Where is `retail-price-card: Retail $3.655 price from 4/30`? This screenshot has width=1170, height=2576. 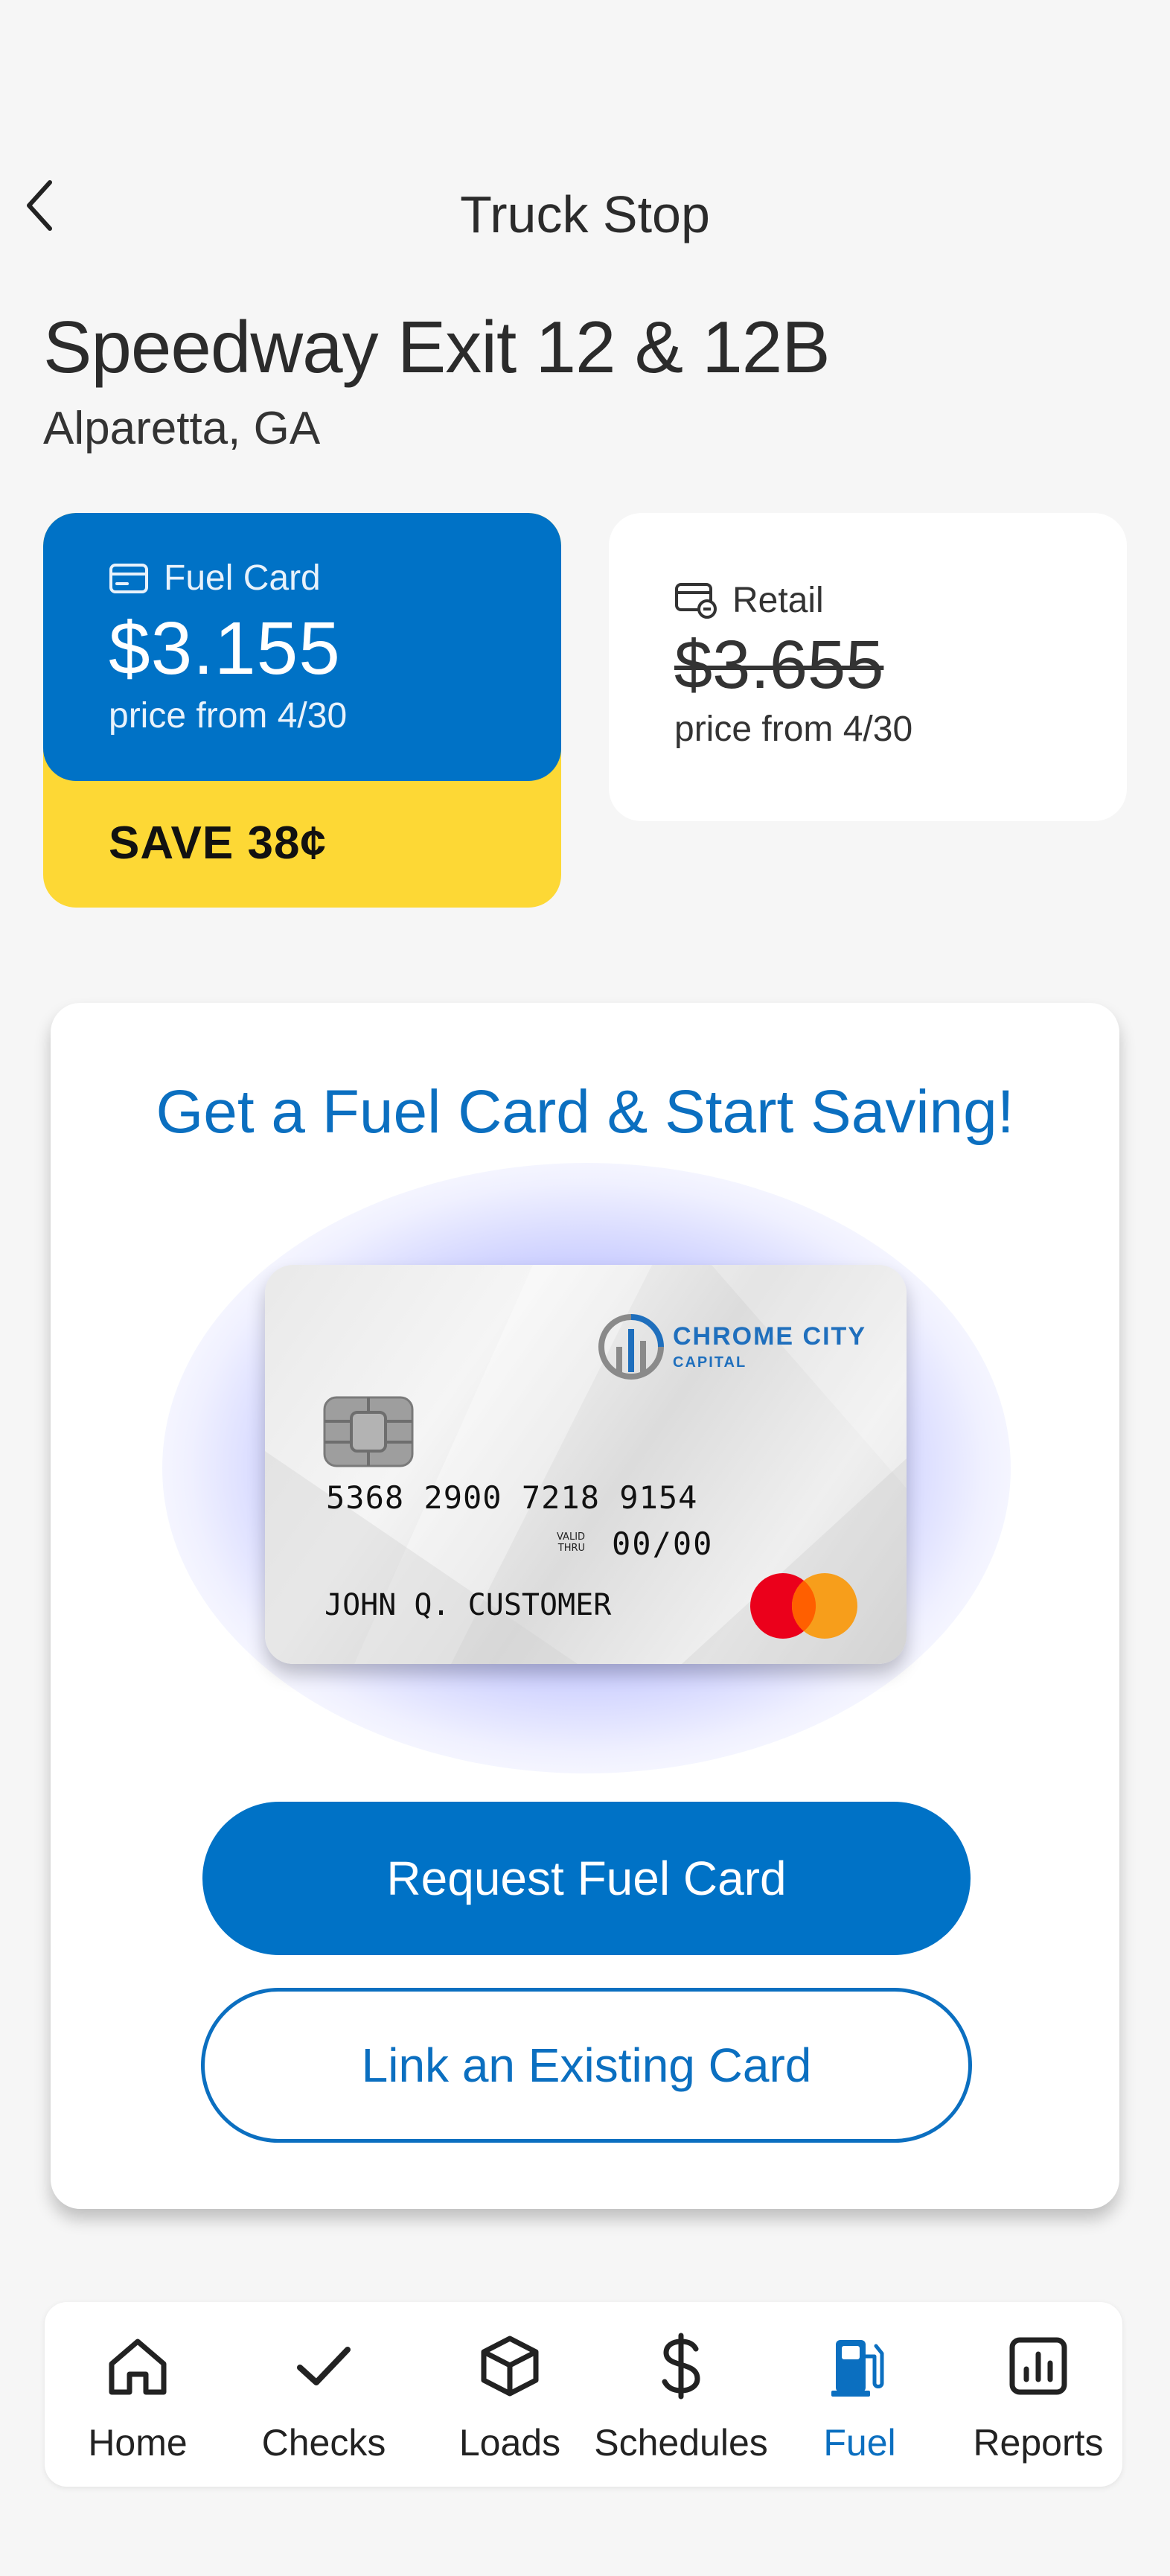 retail-price-card: Retail $3.655 price from 4/30 is located at coordinates (868, 667).